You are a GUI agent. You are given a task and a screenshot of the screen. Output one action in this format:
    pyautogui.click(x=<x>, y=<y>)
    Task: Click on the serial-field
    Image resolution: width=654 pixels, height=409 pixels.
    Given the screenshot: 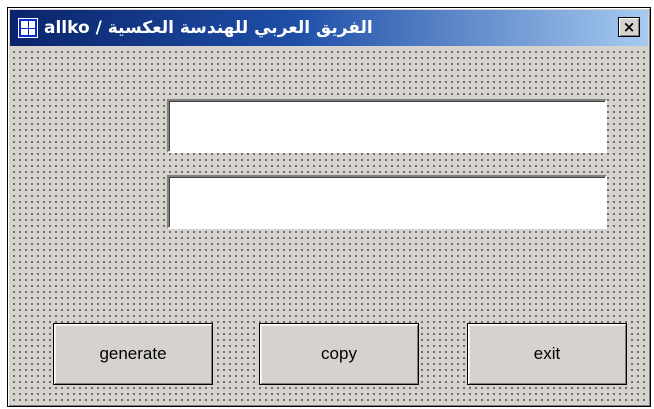 What is the action you would take?
    pyautogui.click(x=387, y=202)
    